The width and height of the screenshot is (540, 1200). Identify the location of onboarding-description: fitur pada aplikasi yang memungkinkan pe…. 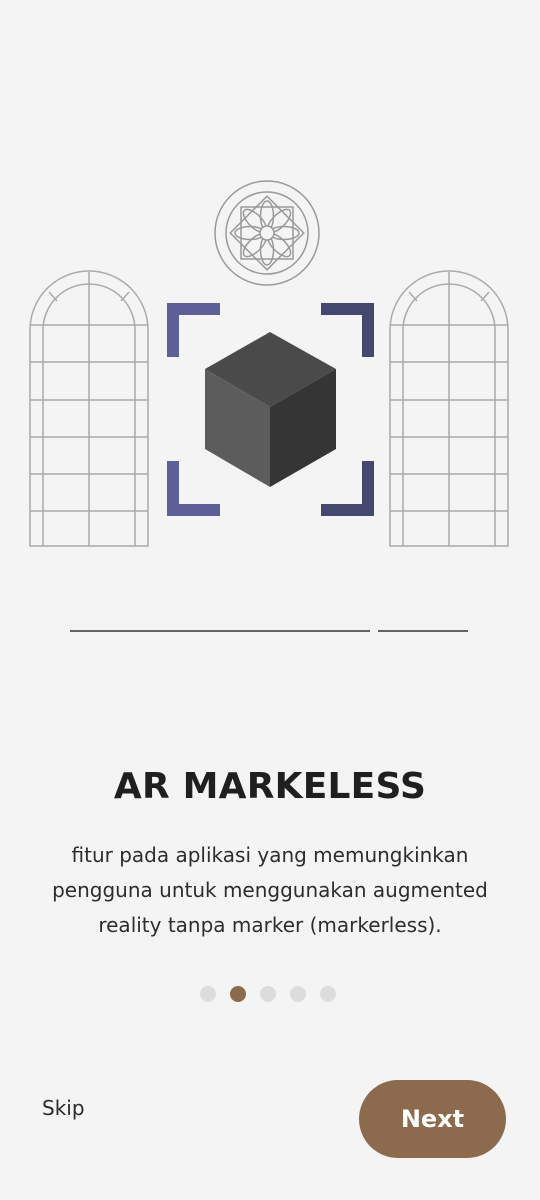
(270, 890).